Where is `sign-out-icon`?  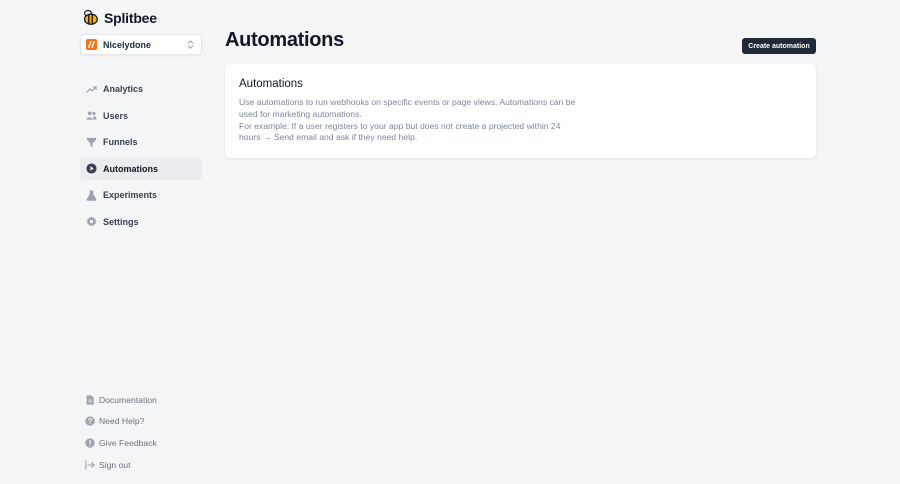 sign-out-icon is located at coordinates (90, 464).